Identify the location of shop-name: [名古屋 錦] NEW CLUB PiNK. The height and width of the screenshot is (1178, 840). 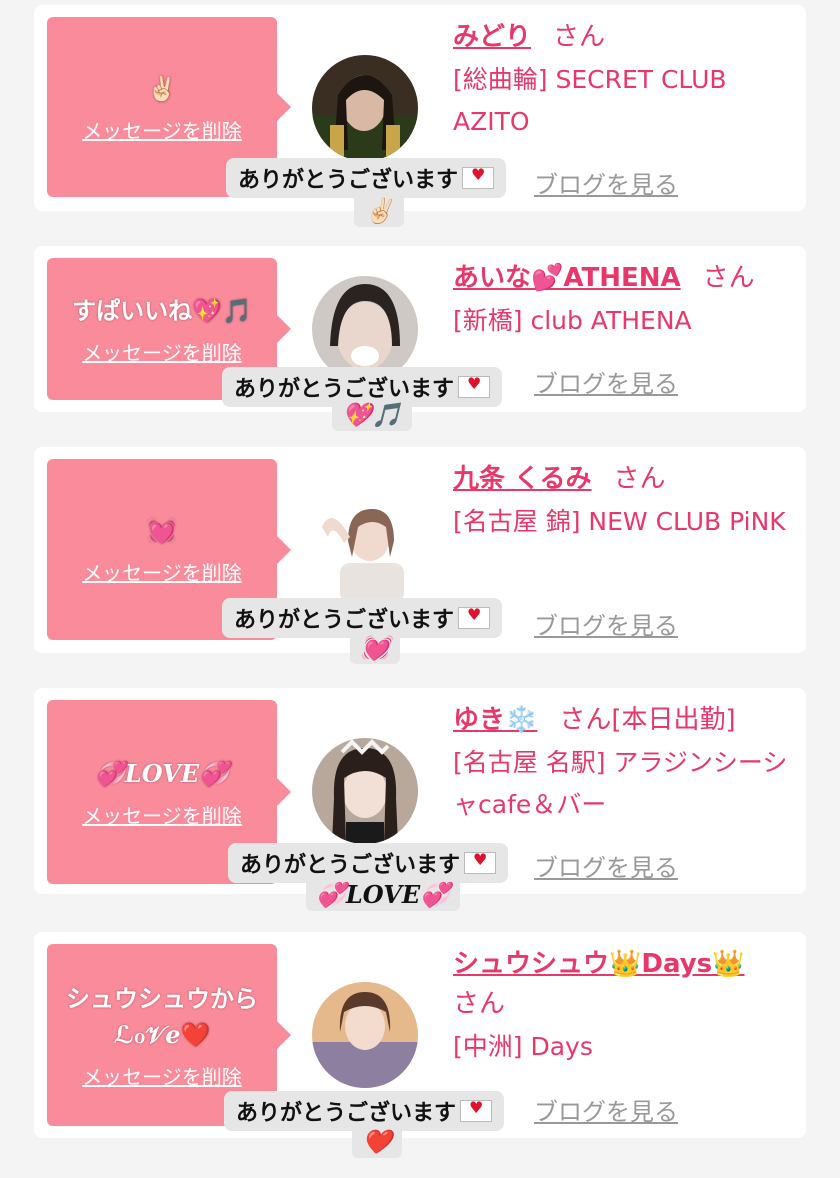
(619, 521).